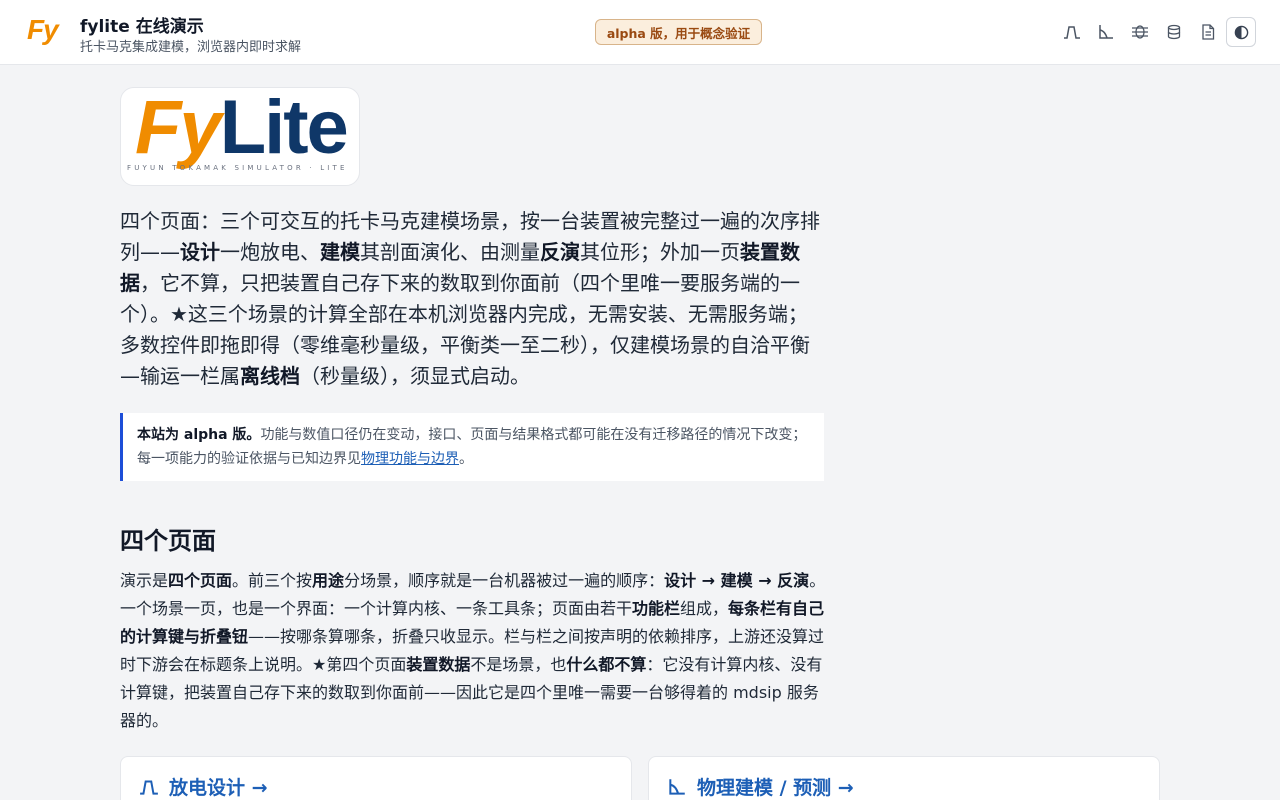 The width and height of the screenshot is (1280, 800). What do you see at coordinates (677, 786) in the screenshot?
I see `angle-icon` at bounding box center [677, 786].